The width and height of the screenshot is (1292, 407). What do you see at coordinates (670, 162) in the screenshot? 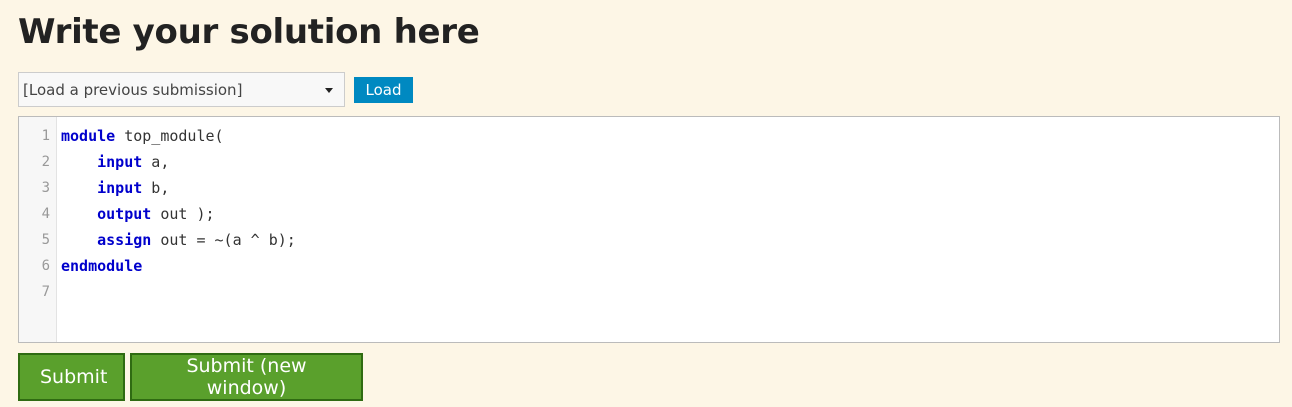
I see `code-line: input a,` at bounding box center [670, 162].